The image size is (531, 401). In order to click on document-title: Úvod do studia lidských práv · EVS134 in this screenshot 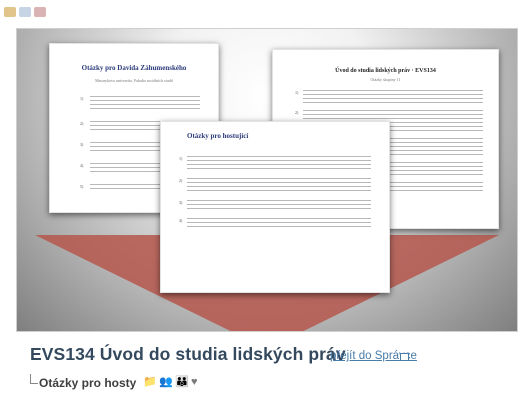, I will do `click(385, 71)`.